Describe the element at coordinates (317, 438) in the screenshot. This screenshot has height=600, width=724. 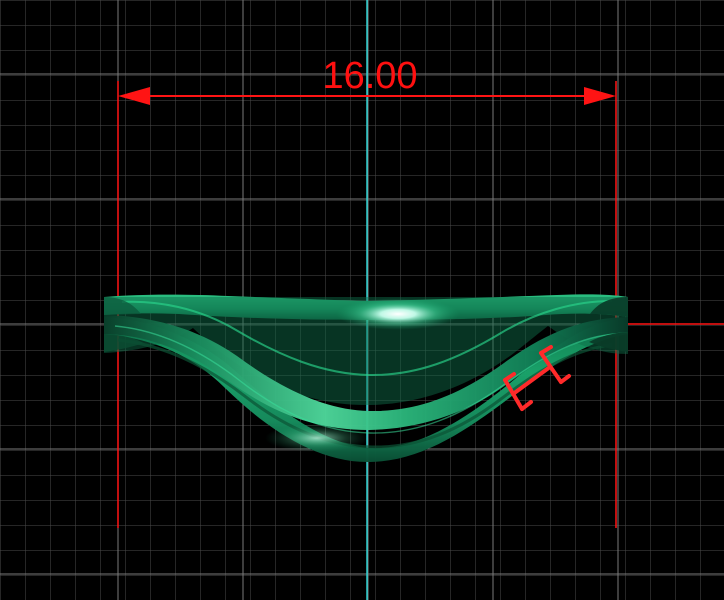
I see `ring-lower-highlight` at that location.